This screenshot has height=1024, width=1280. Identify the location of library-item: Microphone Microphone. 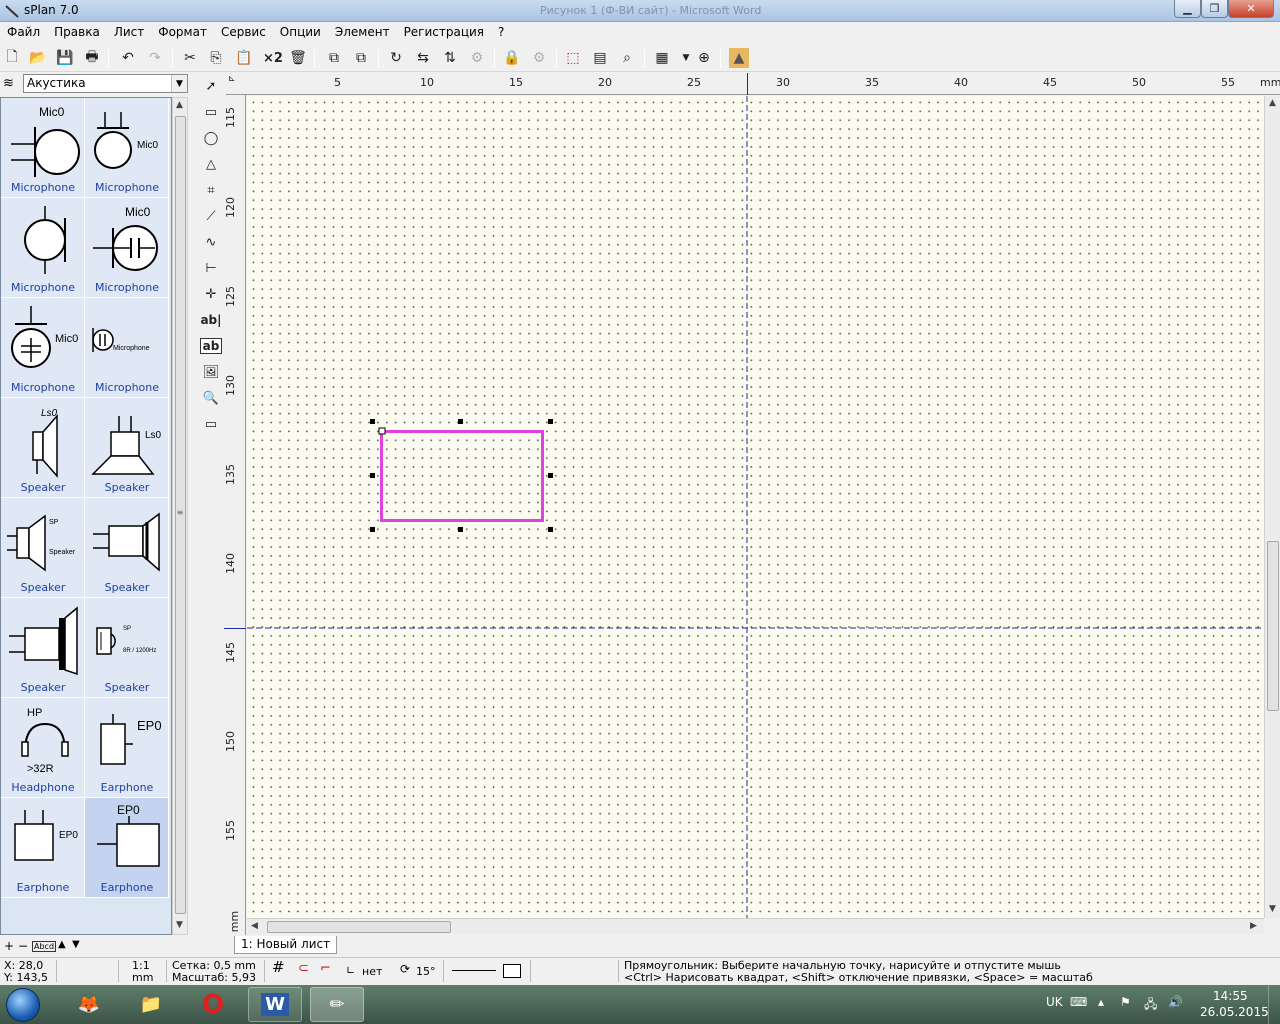
(127, 348).